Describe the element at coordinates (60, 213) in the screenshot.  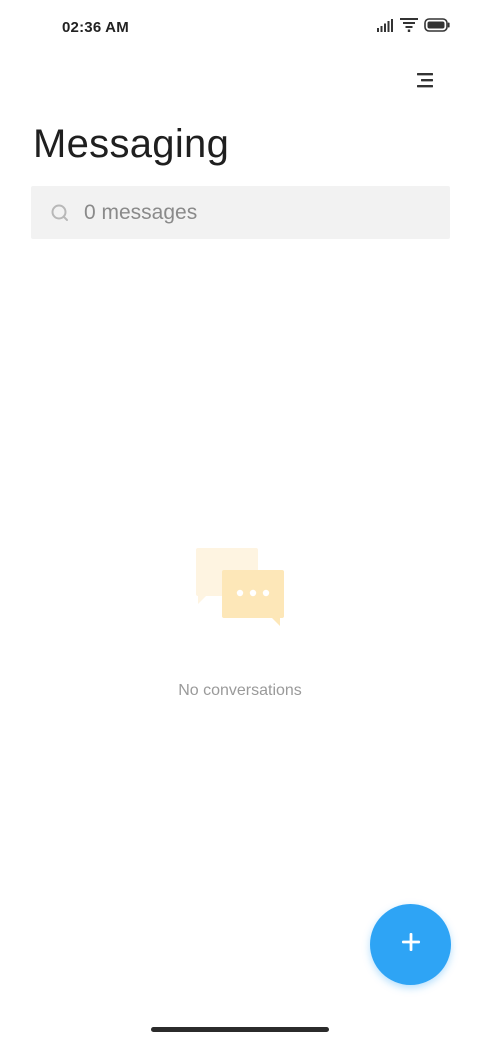
I see `search-icon` at that location.